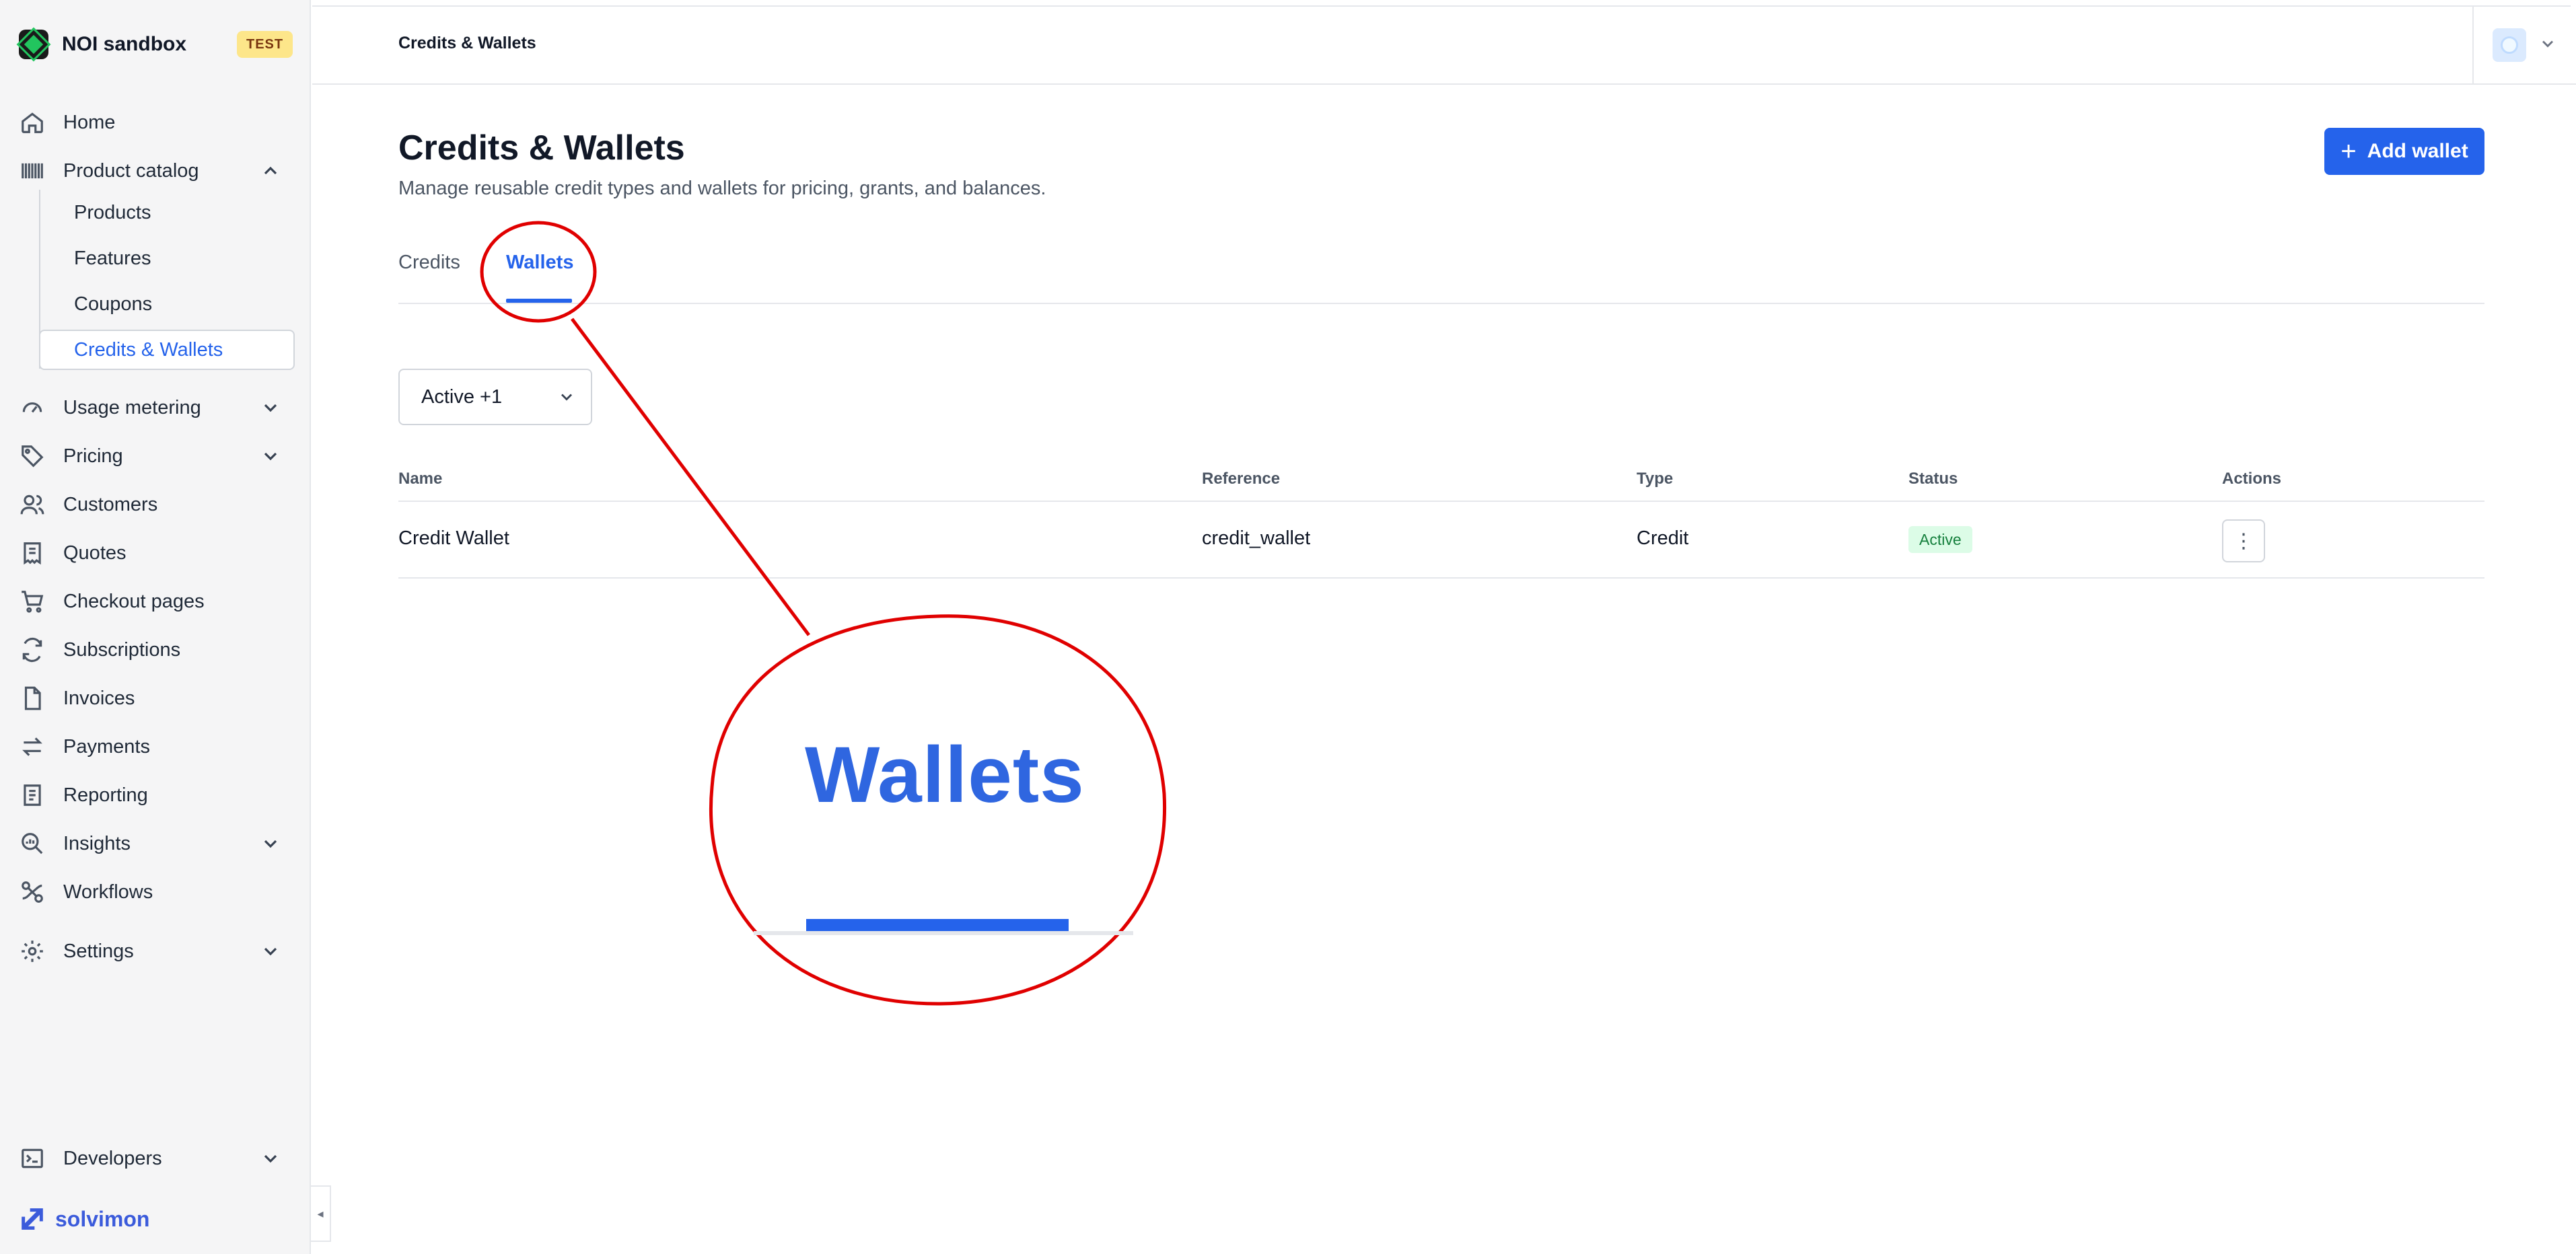  I want to click on sidebar-item-label: Customers, so click(110, 504).